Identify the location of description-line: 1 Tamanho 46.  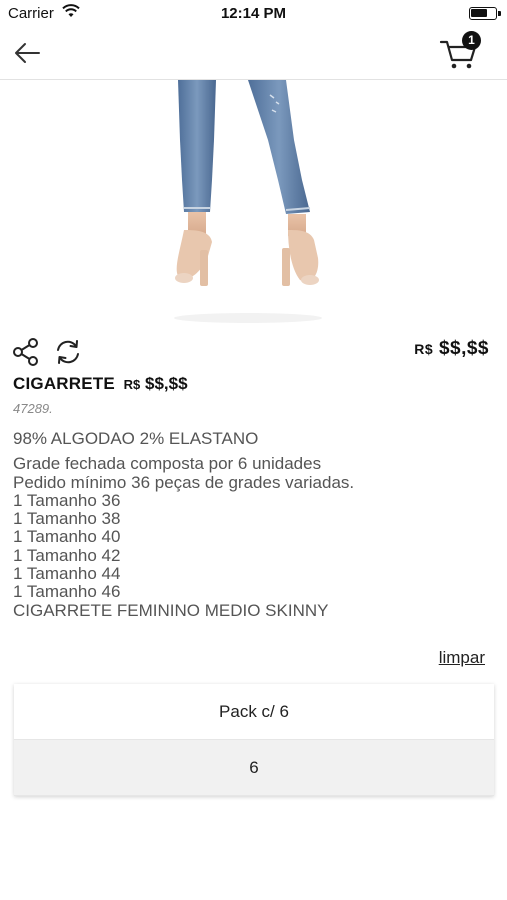
(67, 592).